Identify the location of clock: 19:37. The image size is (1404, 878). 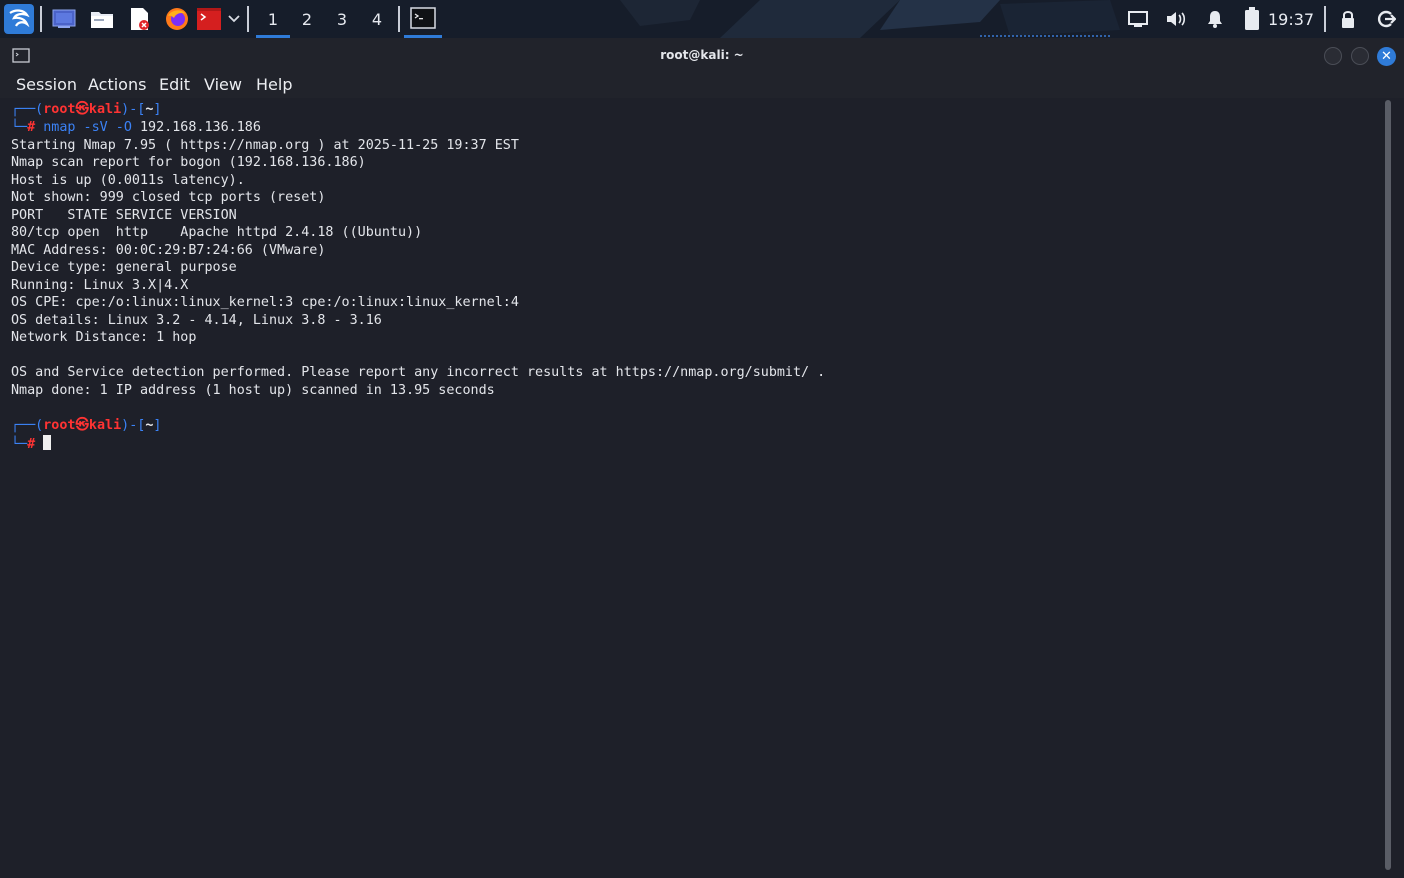
(1291, 19).